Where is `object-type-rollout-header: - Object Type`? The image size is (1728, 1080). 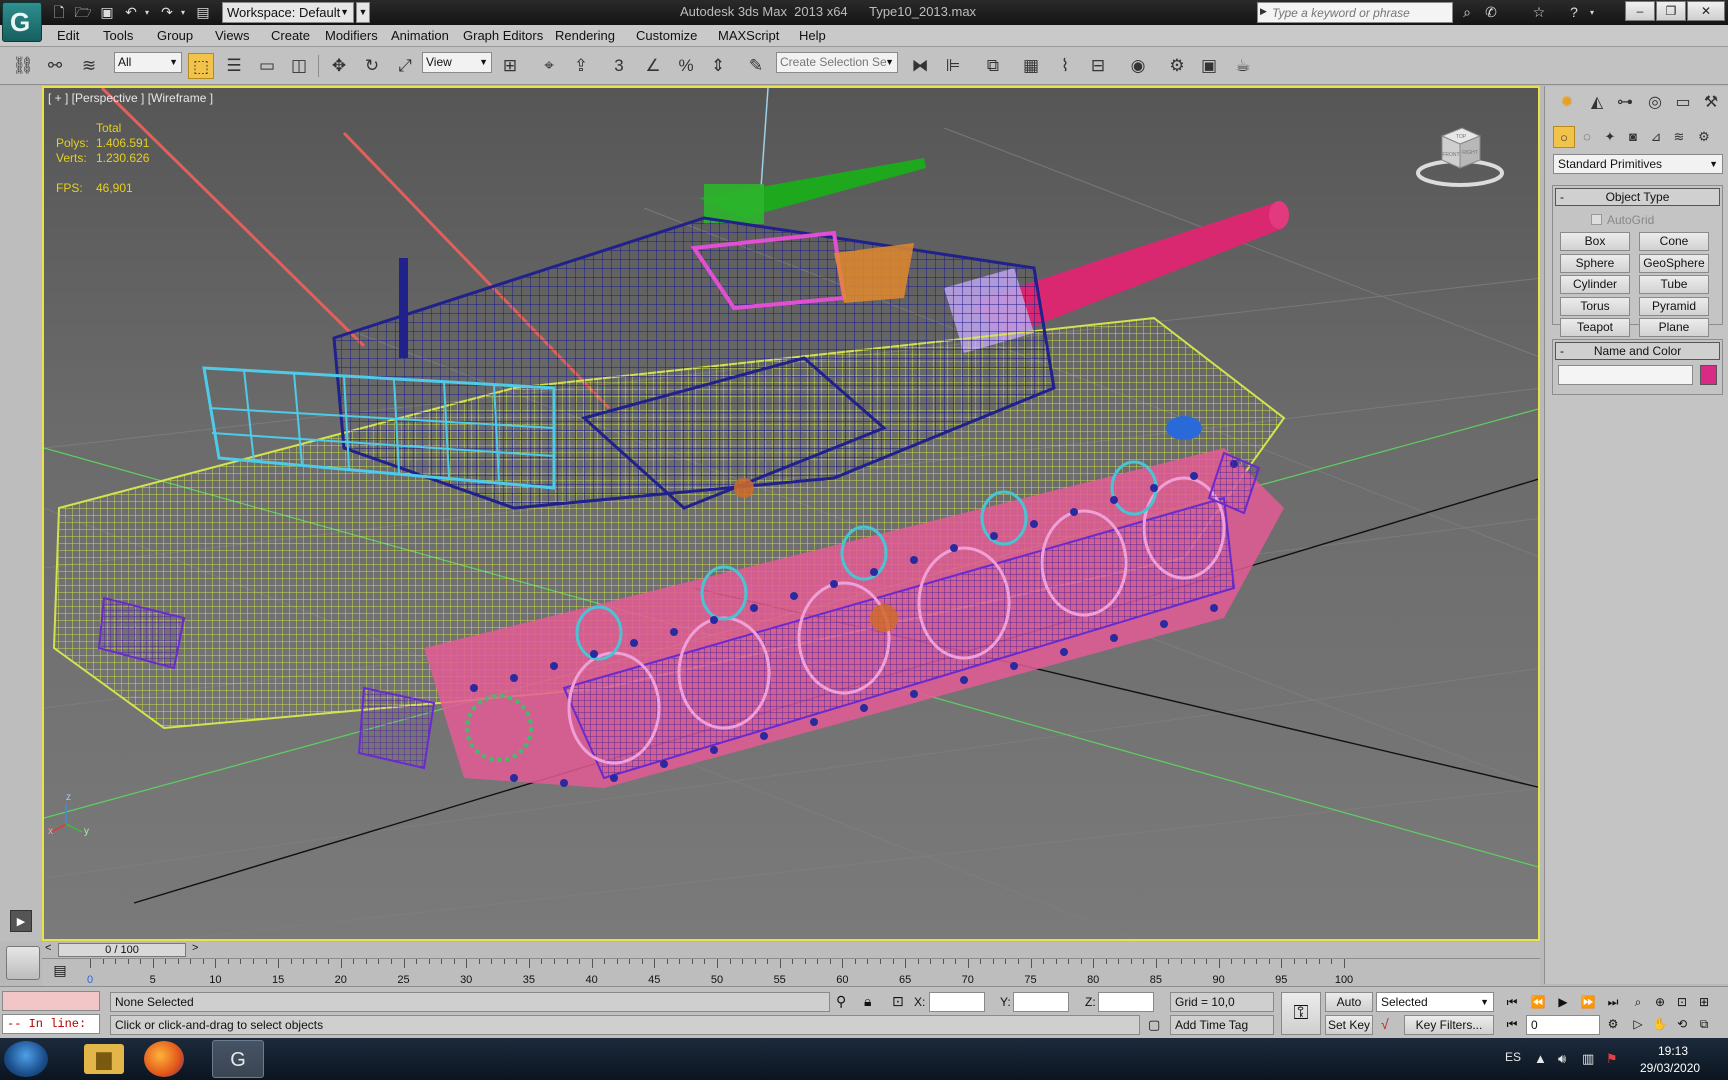 object-type-rollout-header: - Object Type is located at coordinates (1637, 197).